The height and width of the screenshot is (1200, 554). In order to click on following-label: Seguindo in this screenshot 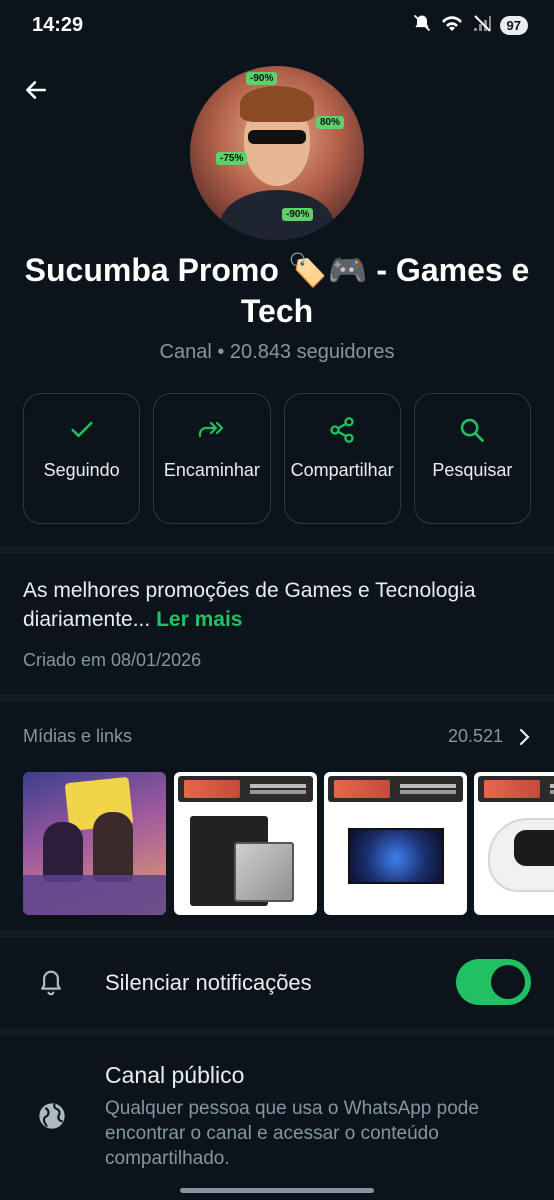, I will do `click(81, 470)`.